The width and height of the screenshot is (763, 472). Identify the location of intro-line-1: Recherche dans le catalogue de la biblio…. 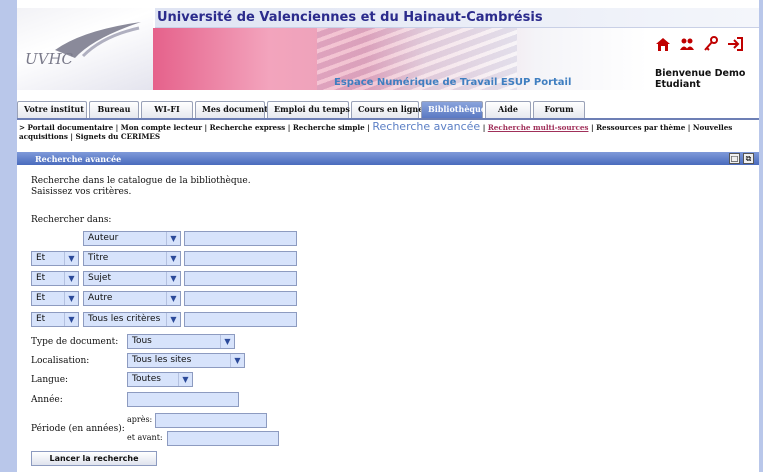
(141, 181).